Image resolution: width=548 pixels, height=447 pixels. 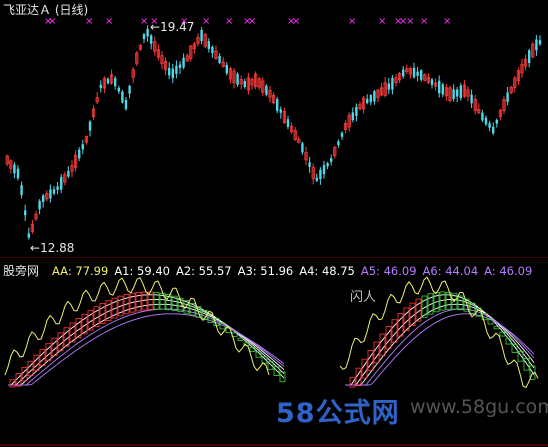 I want to click on high-price-label: ←19.47, so click(x=172, y=27).